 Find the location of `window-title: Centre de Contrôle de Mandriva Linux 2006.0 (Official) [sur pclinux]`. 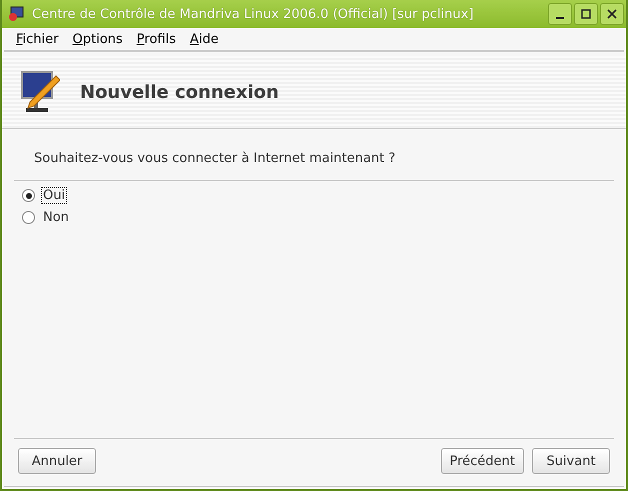

window-title: Centre de Contrôle de Mandriva Linux 2006.0 (Official) [sur pclinux] is located at coordinates (253, 14).